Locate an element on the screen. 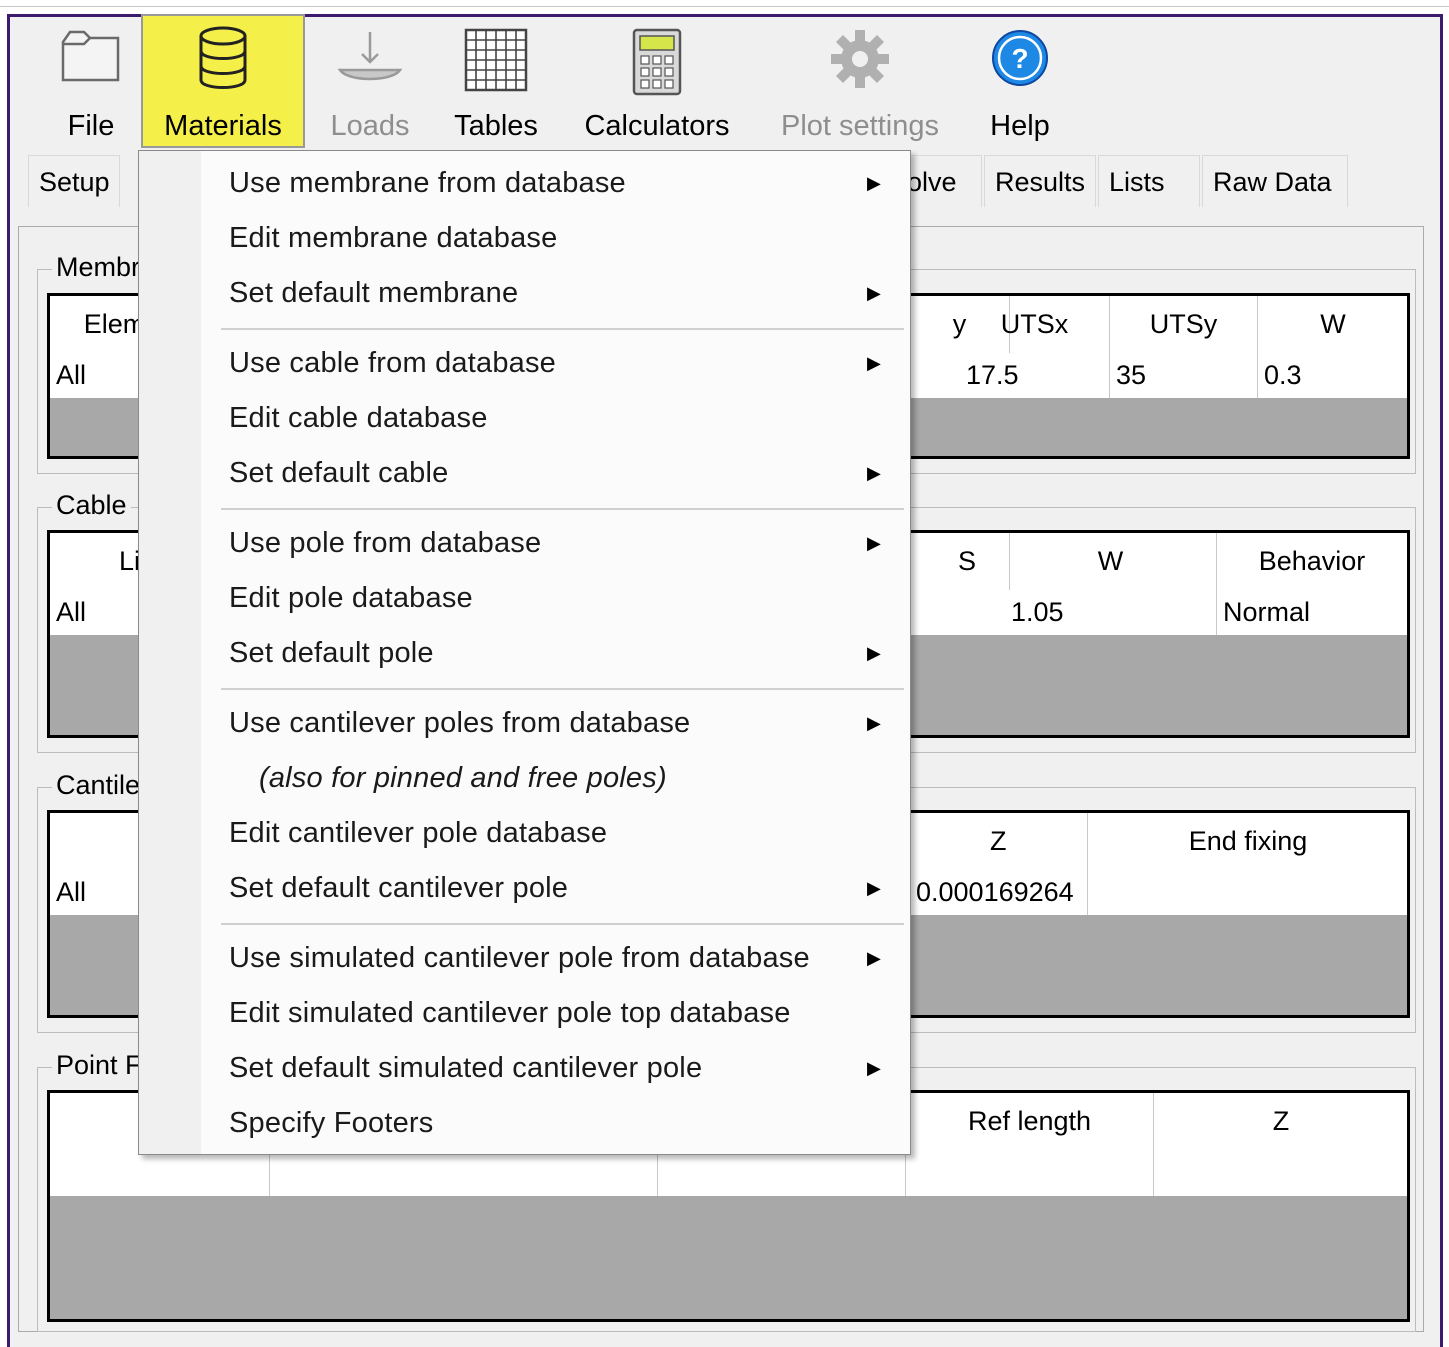  menu-item-use-pole-from-database: Use pole from database ▶ is located at coordinates (524, 543).